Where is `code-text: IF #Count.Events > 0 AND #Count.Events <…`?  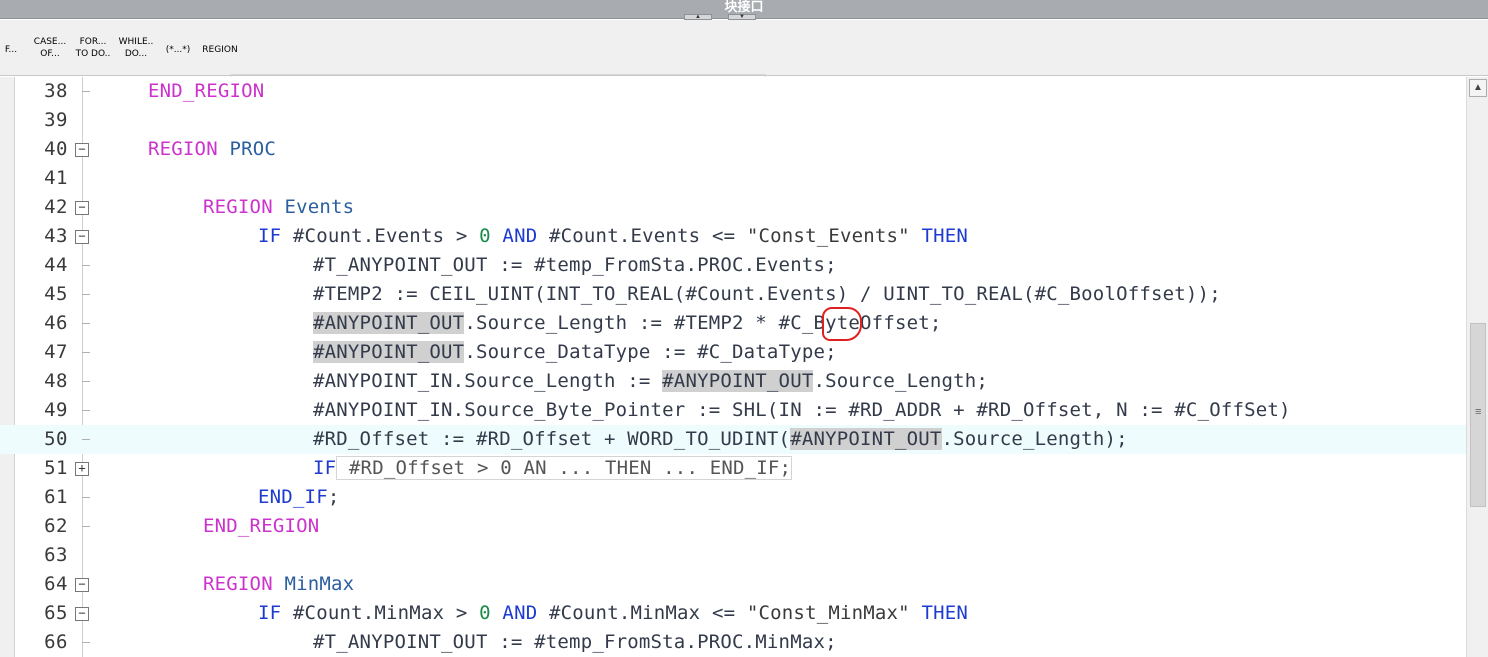 code-text: IF #Count.Events > 0 AND #Count.Events <… is located at coordinates (613, 236).